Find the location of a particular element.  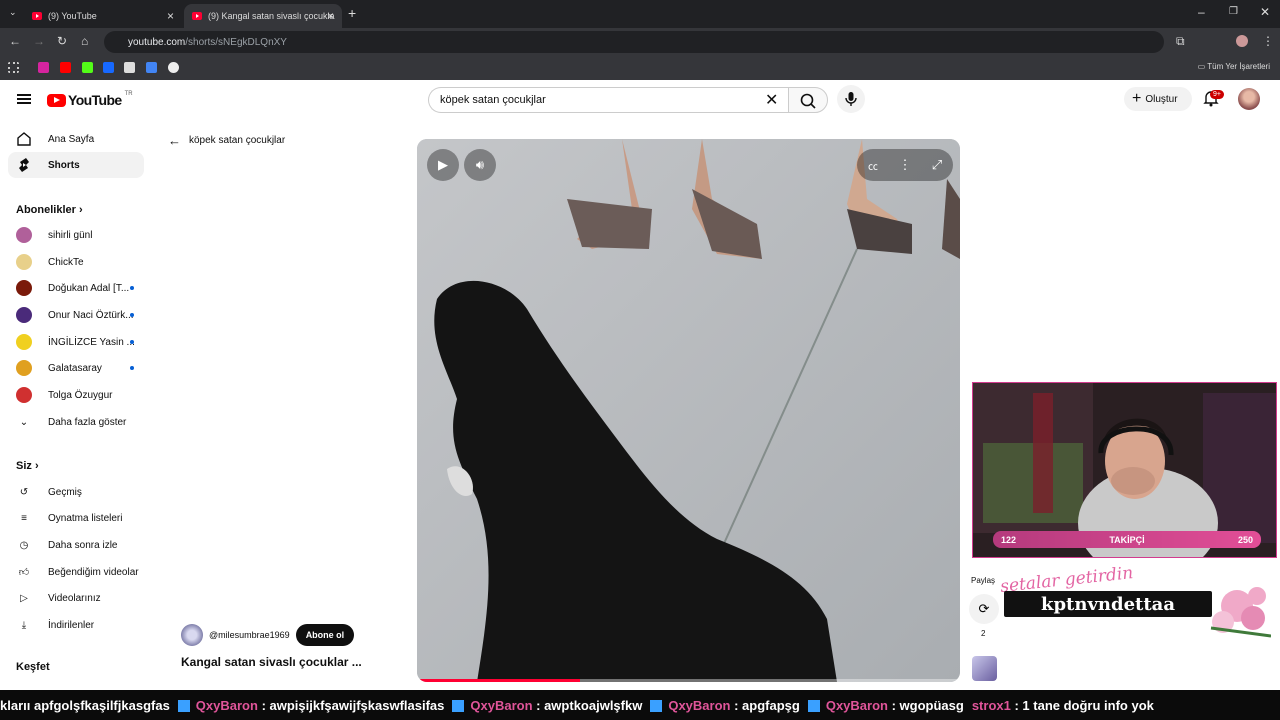

youtube-bookmark-icon is located at coordinates (65, 67).